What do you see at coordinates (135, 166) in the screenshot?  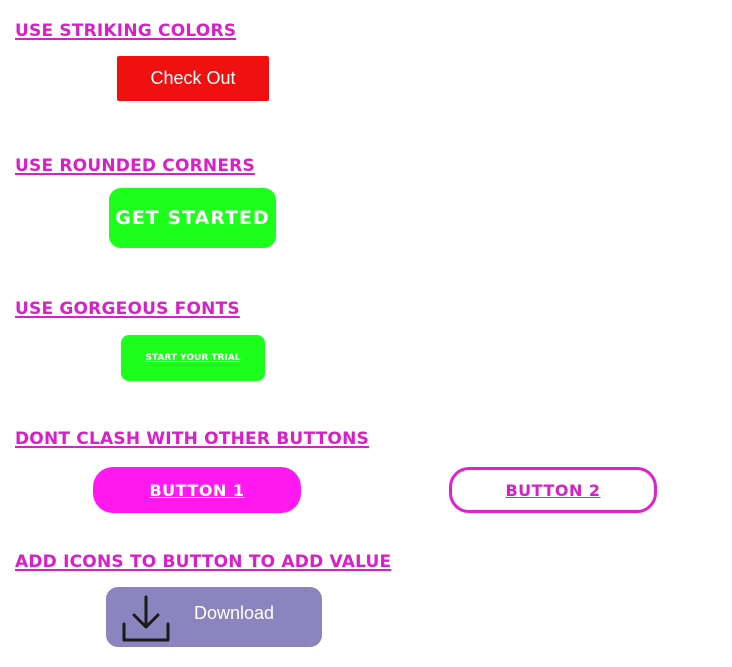 I see `heading-rounded-corners: USE ROUNDED CORNERS` at bounding box center [135, 166].